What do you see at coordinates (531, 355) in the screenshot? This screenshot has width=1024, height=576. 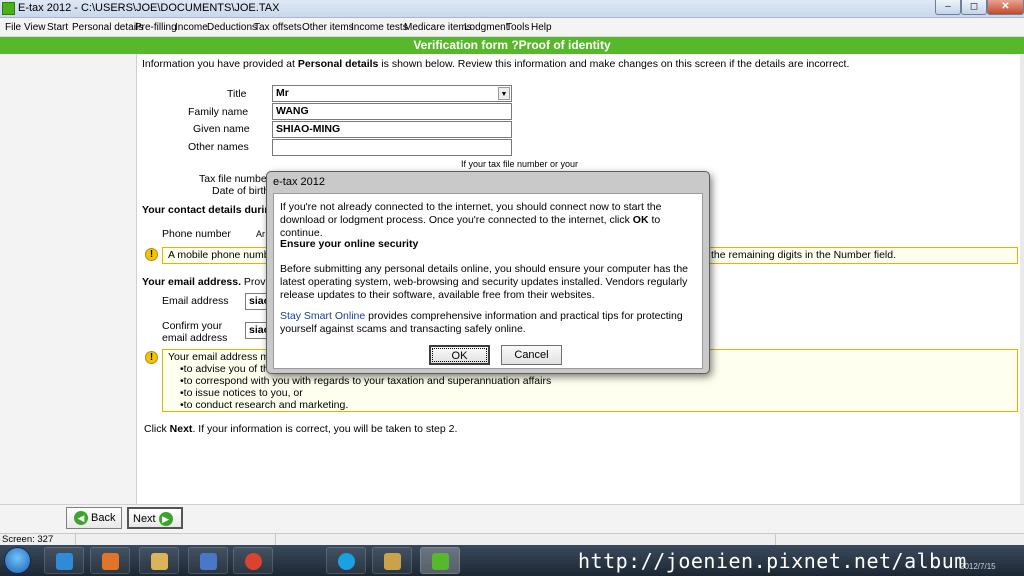 I see `cancel-button: Cancel` at bounding box center [531, 355].